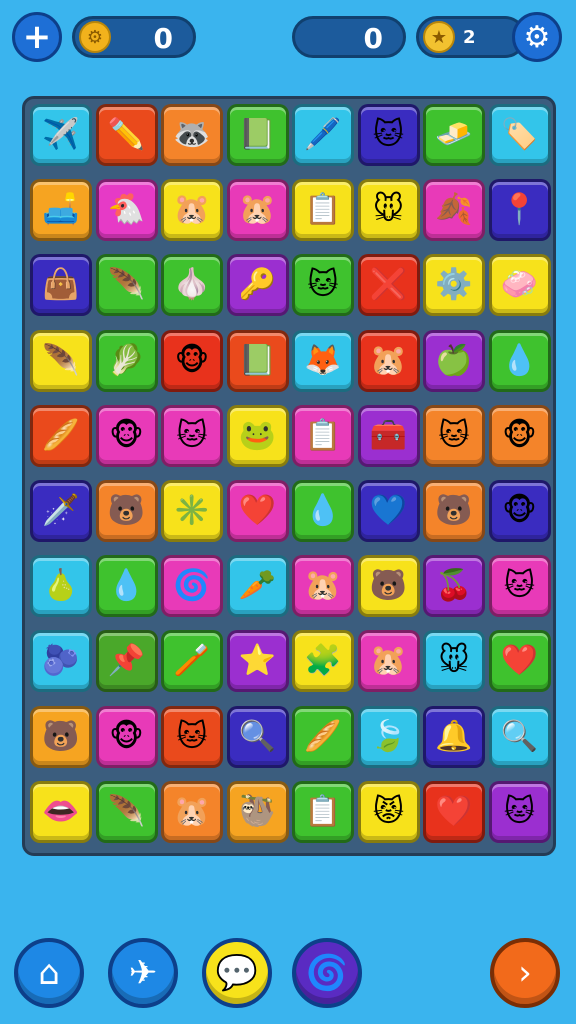 The width and height of the screenshot is (576, 1024). What do you see at coordinates (454, 435) in the screenshot?
I see `board-tile-r5-c7: 🐱` at bounding box center [454, 435].